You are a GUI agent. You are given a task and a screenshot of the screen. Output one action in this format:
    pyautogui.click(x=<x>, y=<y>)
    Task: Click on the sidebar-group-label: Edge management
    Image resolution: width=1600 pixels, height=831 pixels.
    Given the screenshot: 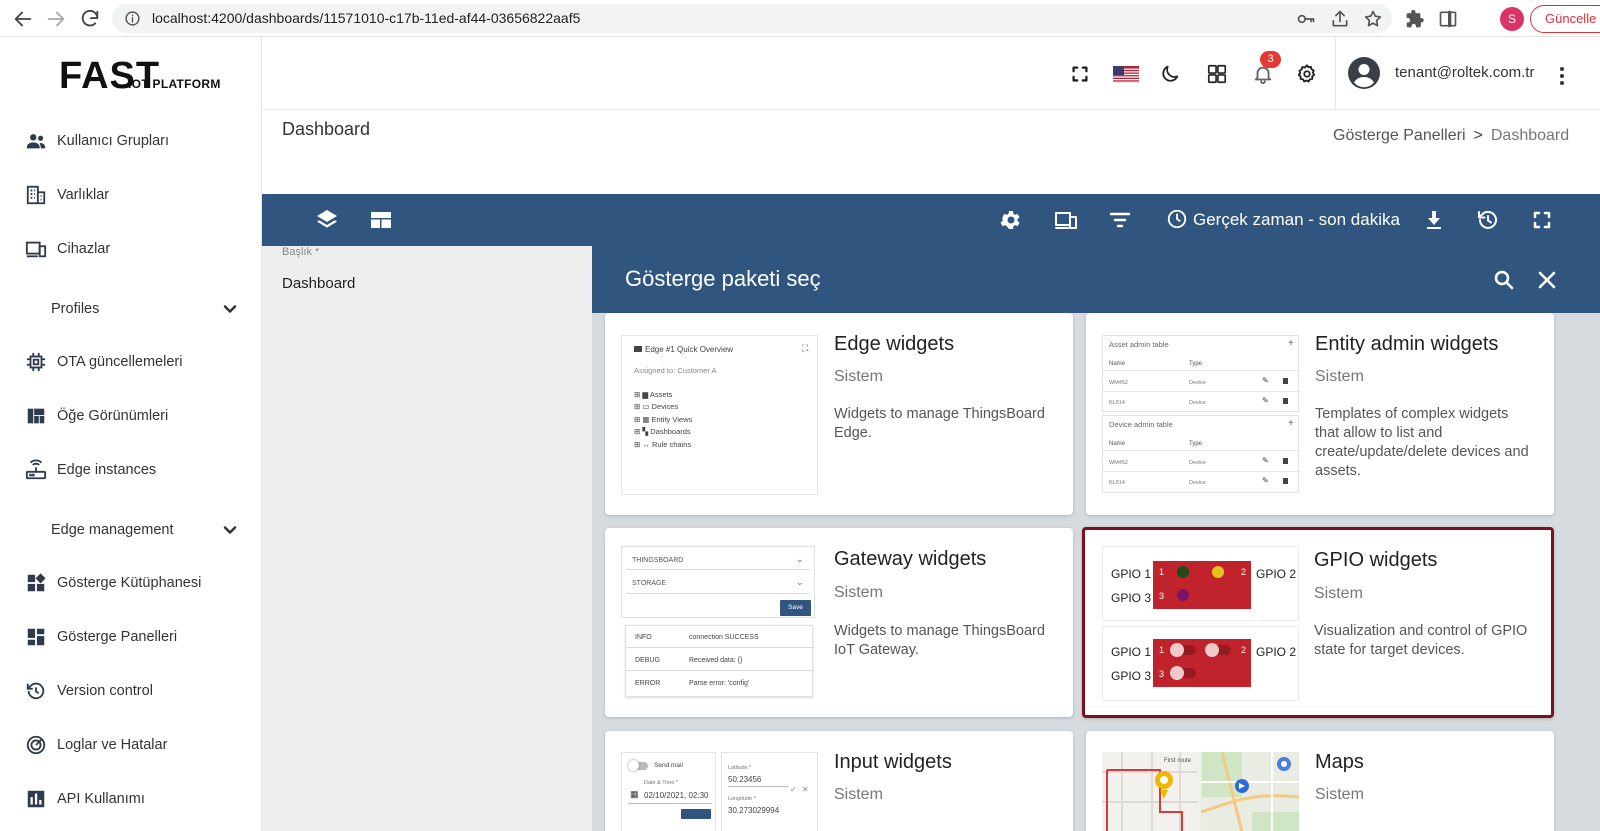 What is the action you would take?
    pyautogui.click(x=112, y=530)
    